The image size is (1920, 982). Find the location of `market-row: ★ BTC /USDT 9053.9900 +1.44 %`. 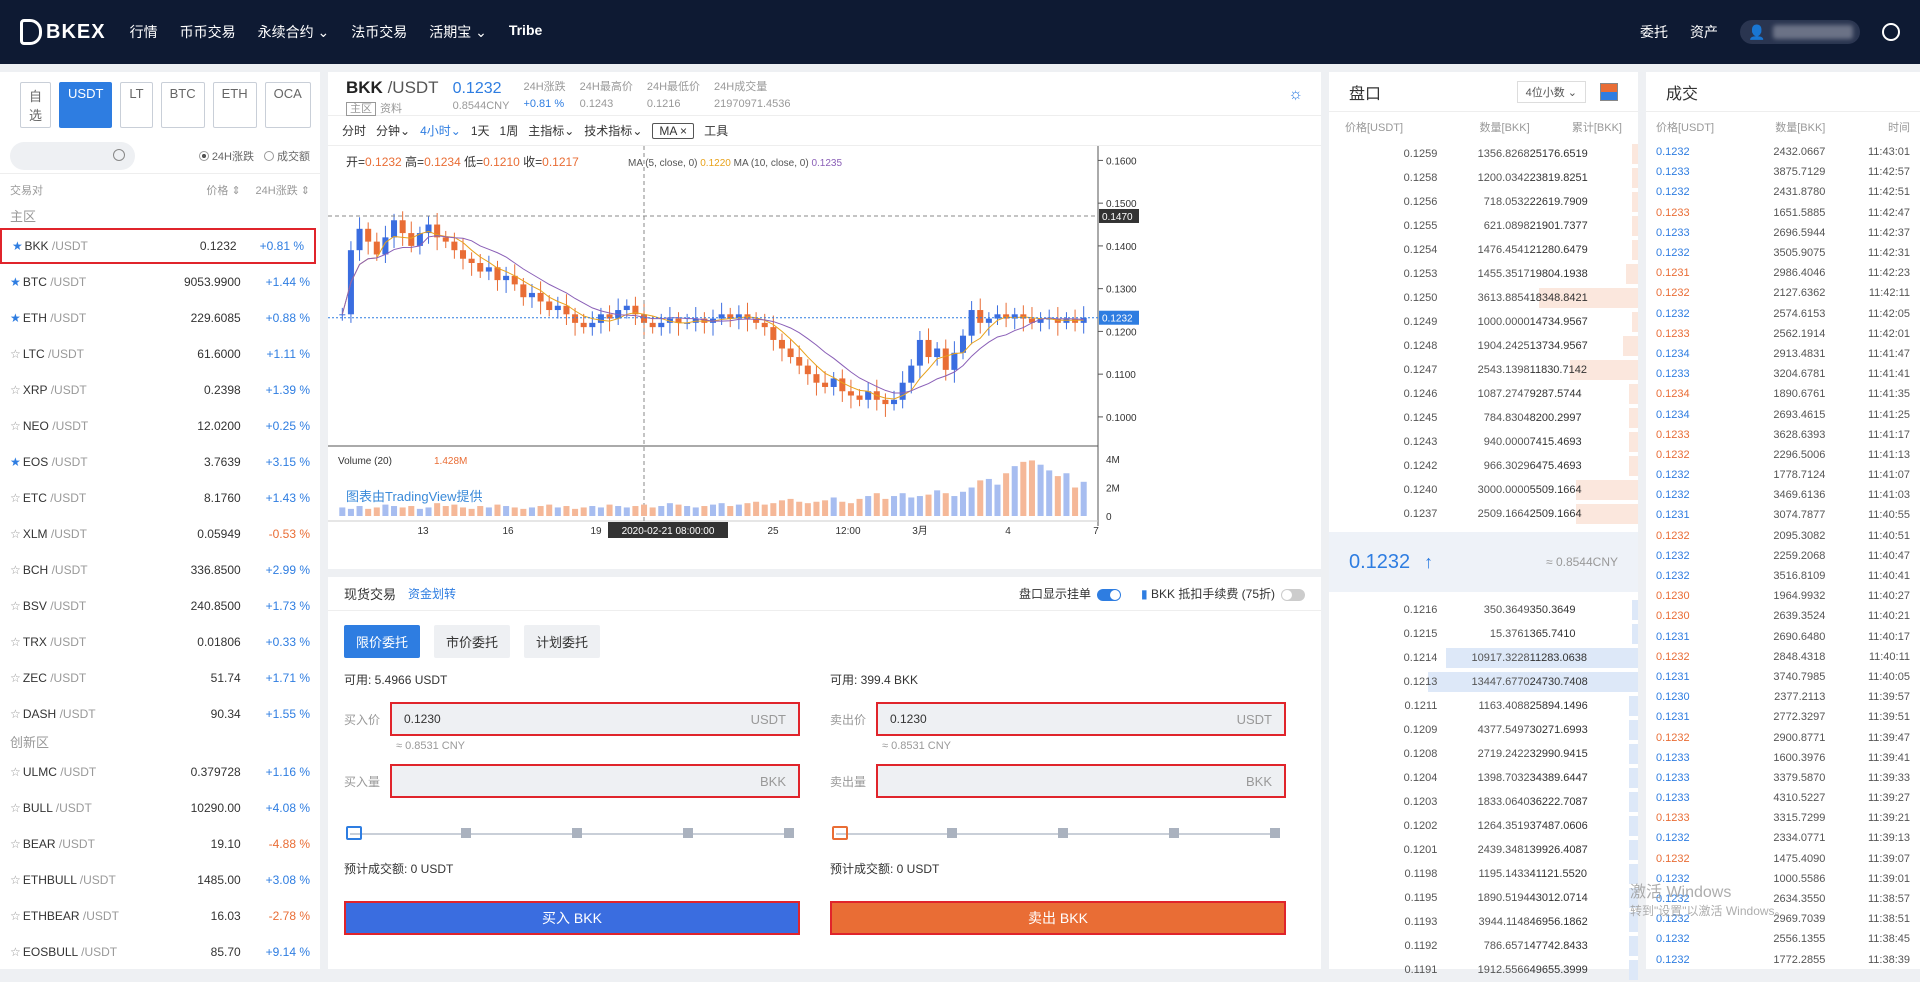

market-row: ★ BTC /USDT 9053.9900 +1.44 % is located at coordinates (160, 282).